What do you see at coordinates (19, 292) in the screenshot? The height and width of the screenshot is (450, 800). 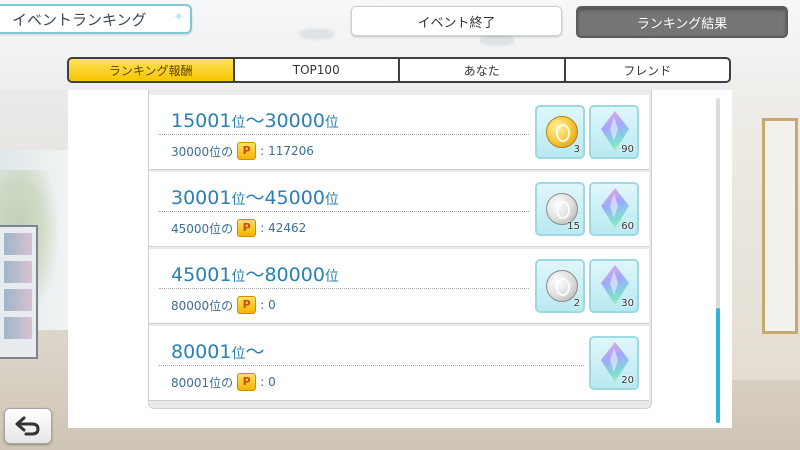 I see `background-shelf` at bounding box center [19, 292].